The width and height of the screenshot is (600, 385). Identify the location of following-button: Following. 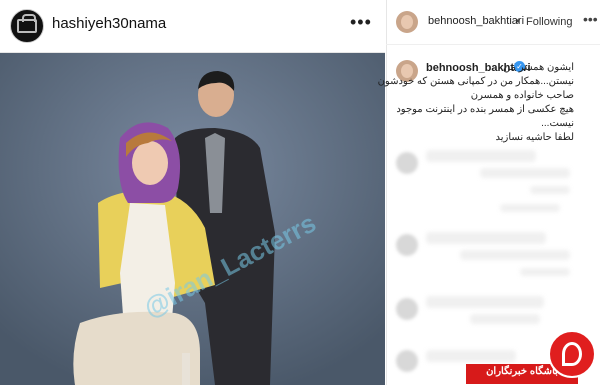
(549, 22).